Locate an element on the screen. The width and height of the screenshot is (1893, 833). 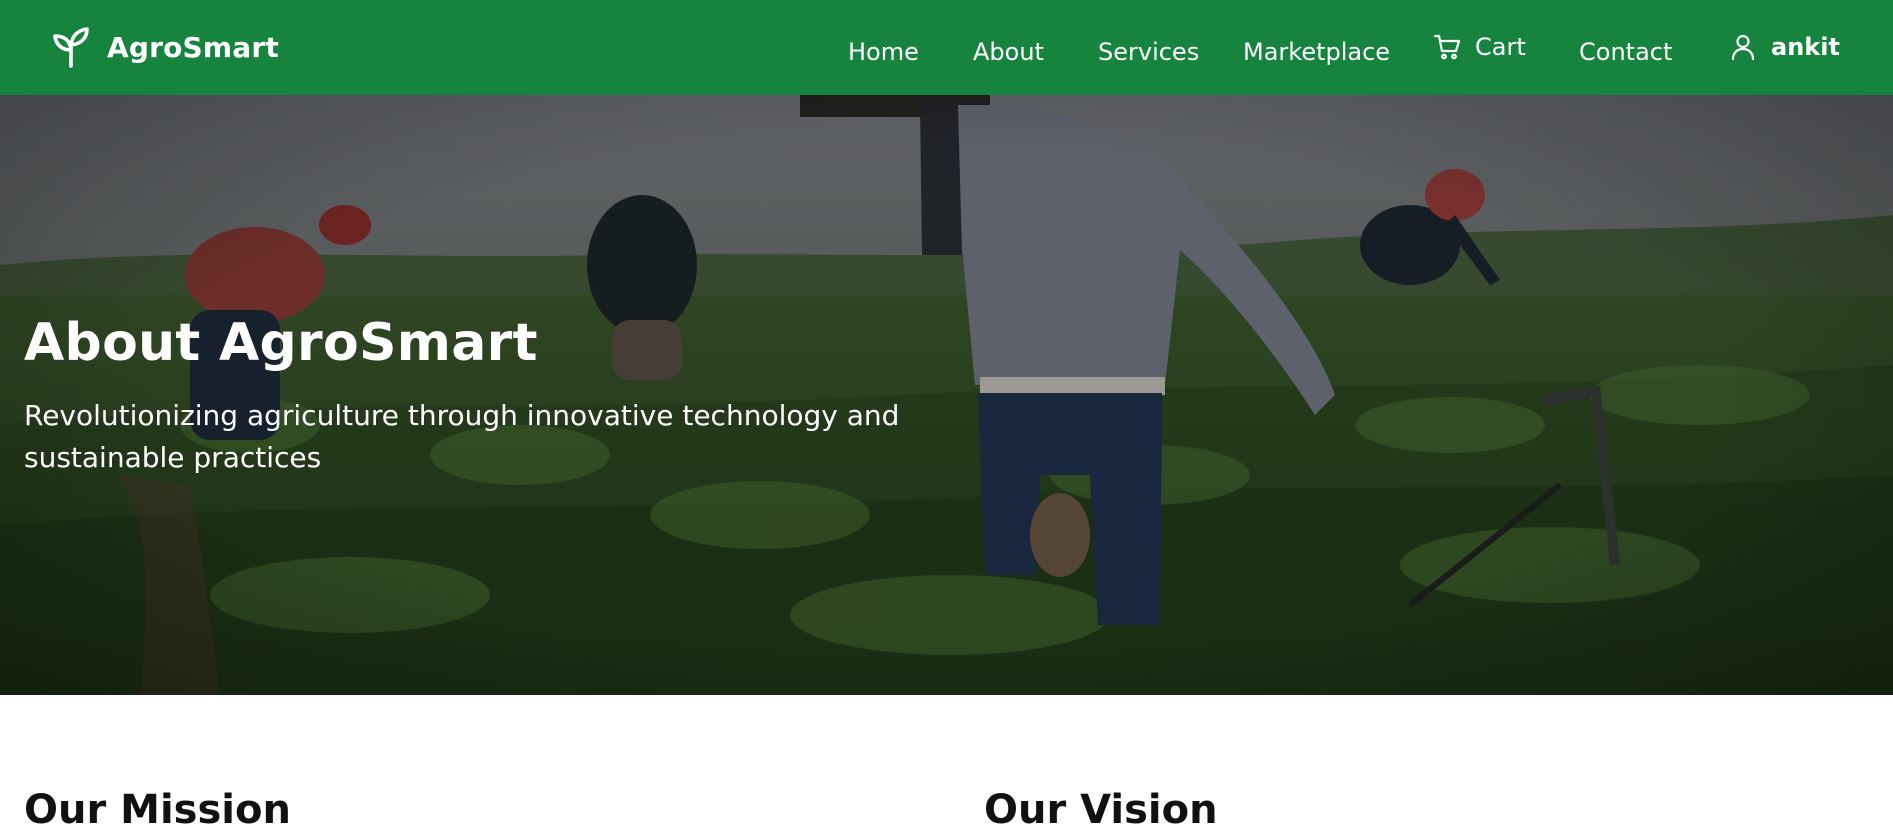
hero-title: About AgroSmart is located at coordinates (281, 343).